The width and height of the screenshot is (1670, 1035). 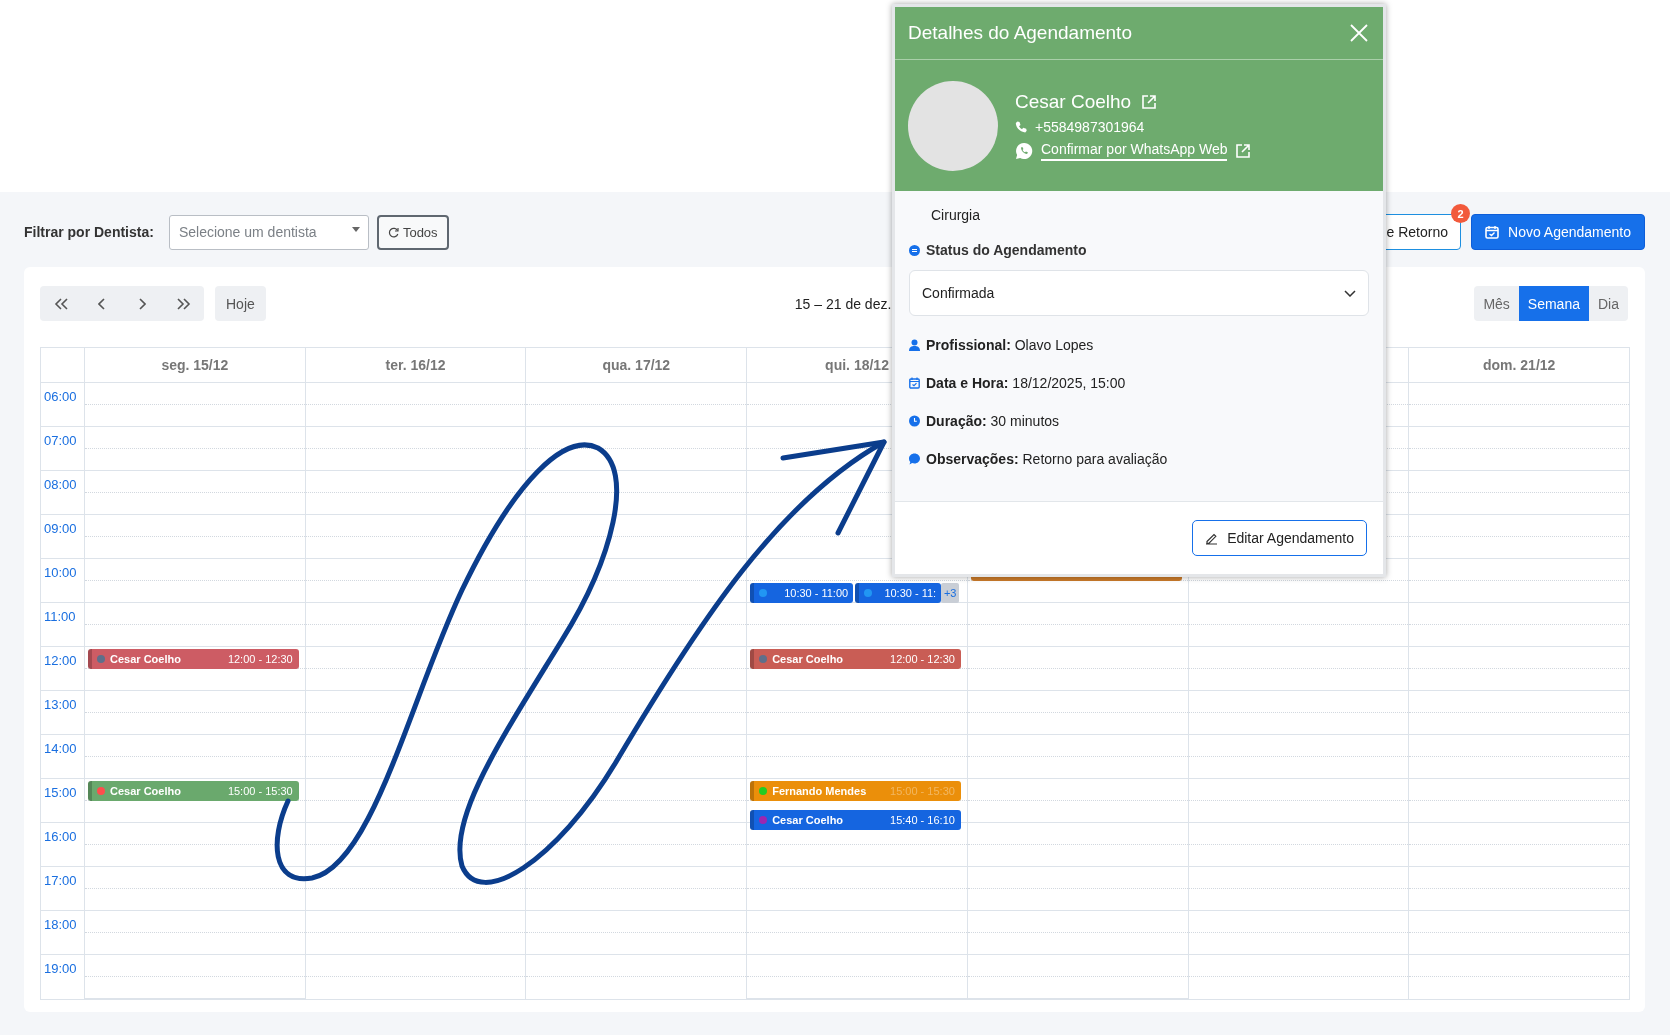 What do you see at coordinates (922, 820) in the screenshot?
I see `event-time: 15:40 - 16:10` at bounding box center [922, 820].